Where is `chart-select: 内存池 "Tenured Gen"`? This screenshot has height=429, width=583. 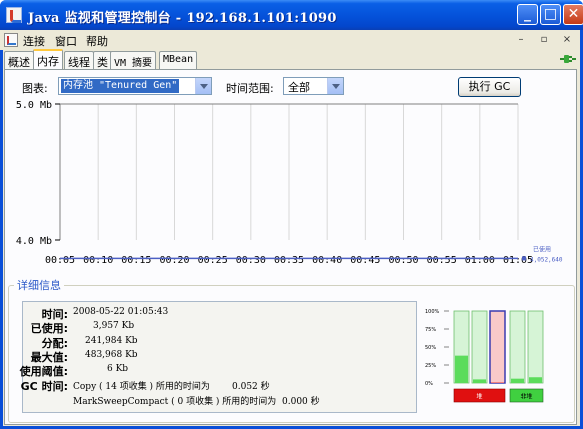 chart-select: 内存池 "Tenured Gen" is located at coordinates (135, 86).